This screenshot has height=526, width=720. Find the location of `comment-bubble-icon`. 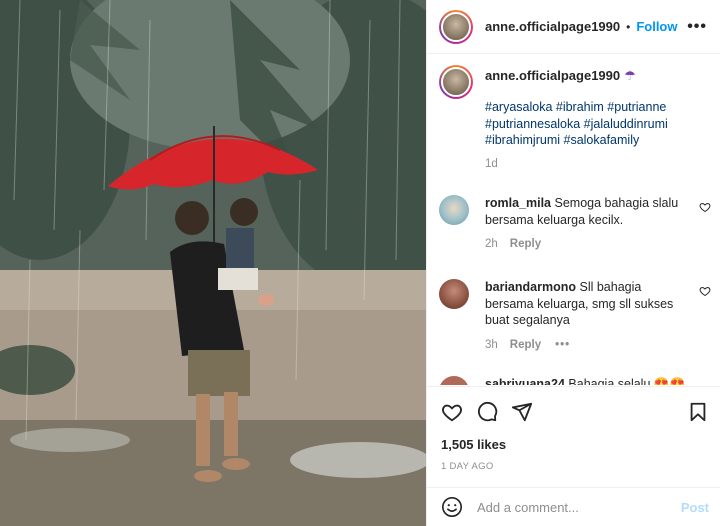

comment-bubble-icon is located at coordinates (487, 412).